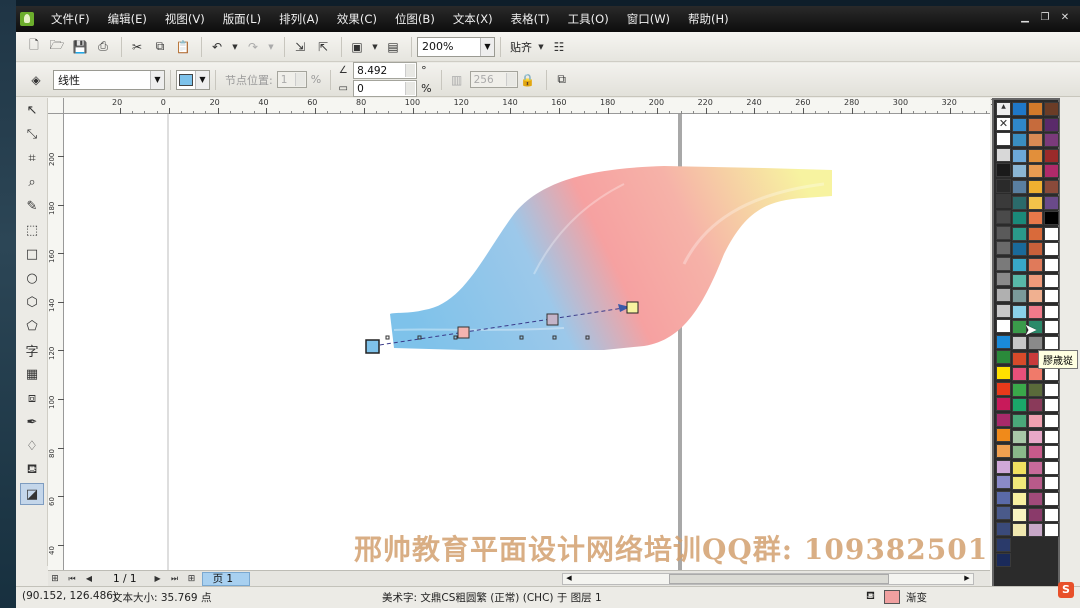 The height and width of the screenshot is (608, 1080). Describe the element at coordinates (611, 258) in the screenshot. I see `gradient-brush-stroke` at that location.